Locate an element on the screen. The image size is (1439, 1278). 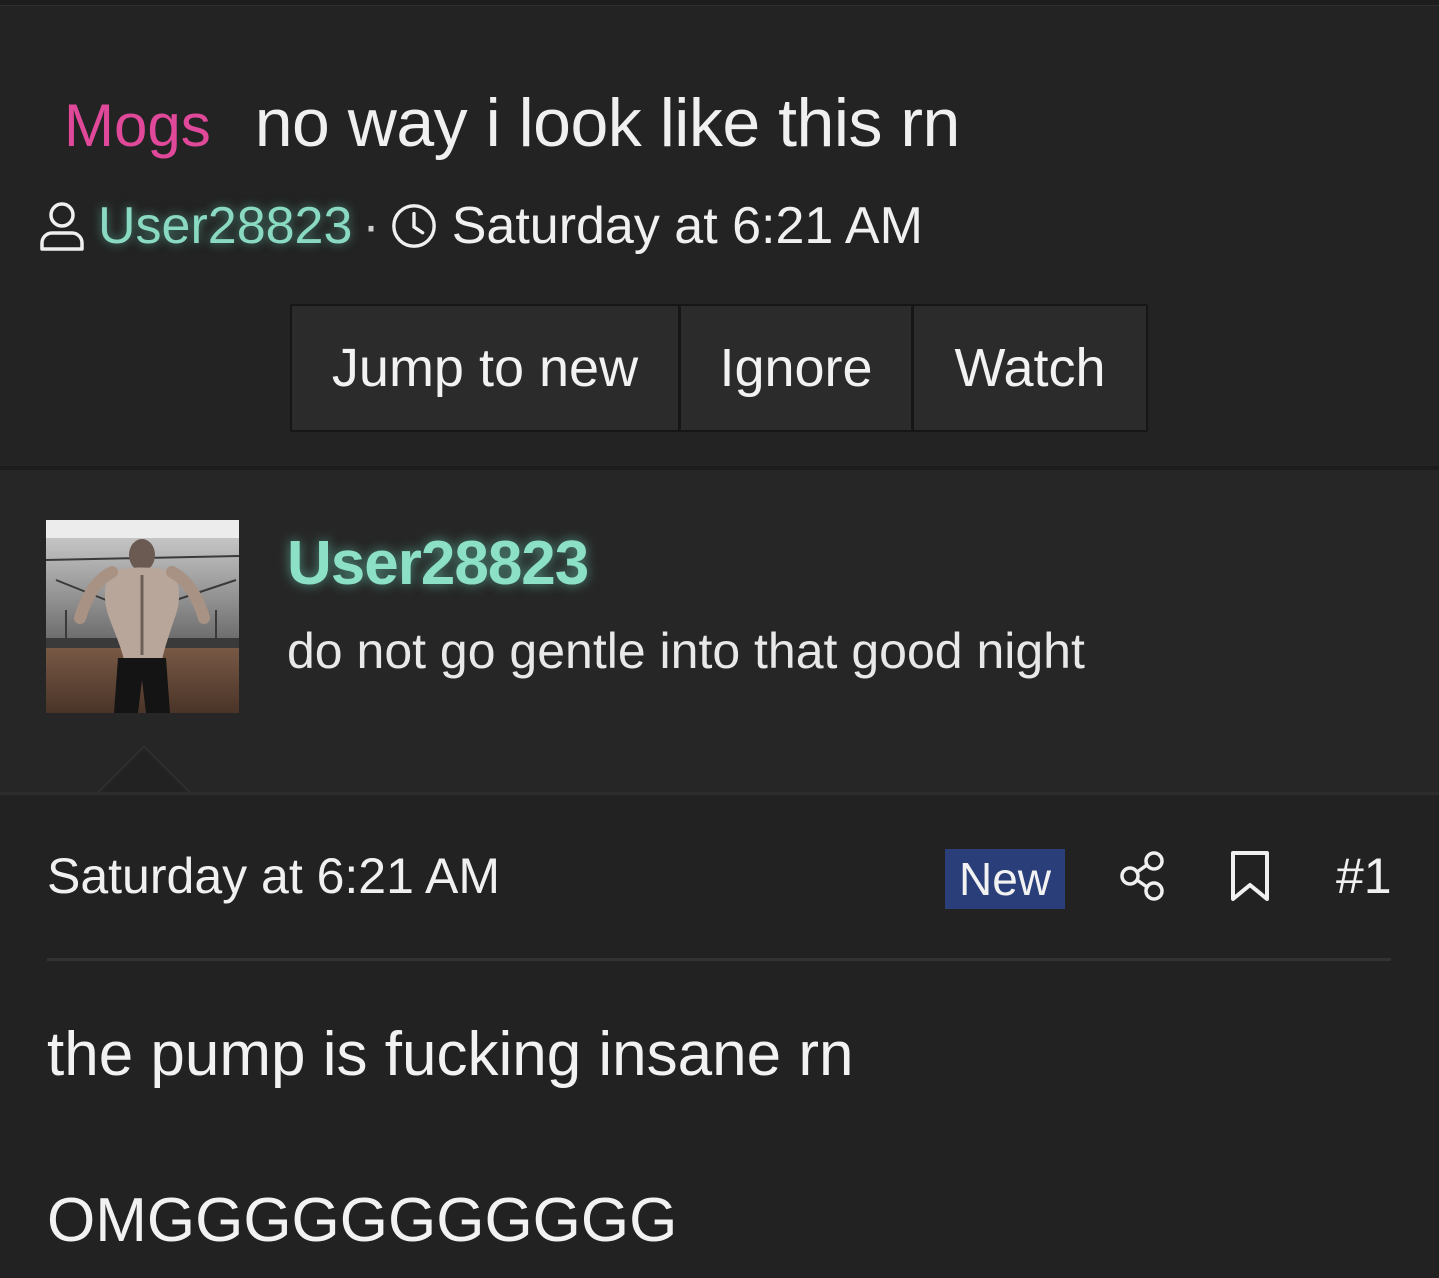
share-icon is located at coordinates (1143, 876).